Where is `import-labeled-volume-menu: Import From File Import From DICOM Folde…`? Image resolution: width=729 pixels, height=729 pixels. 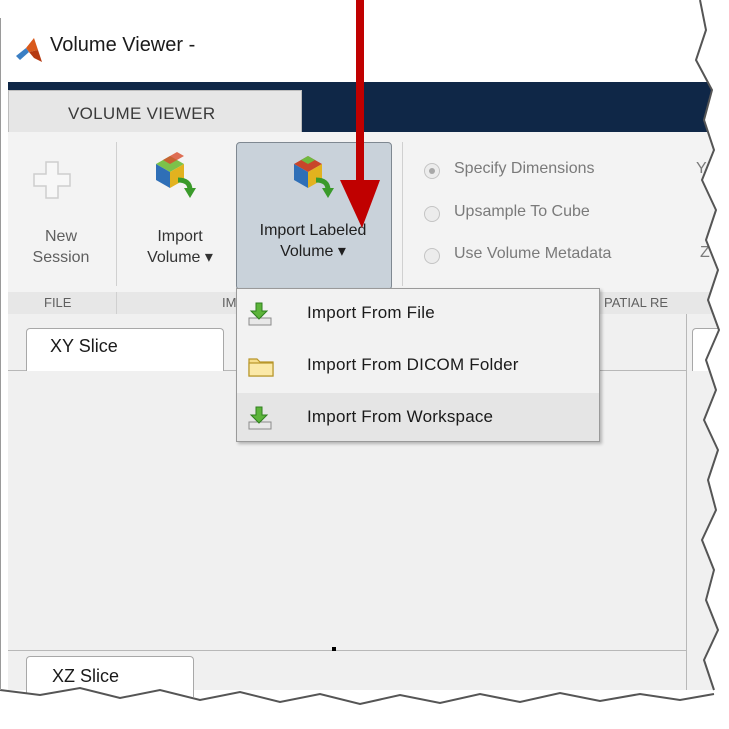
import-labeled-volume-menu: Import From File Import From DICOM Folde… is located at coordinates (418, 365).